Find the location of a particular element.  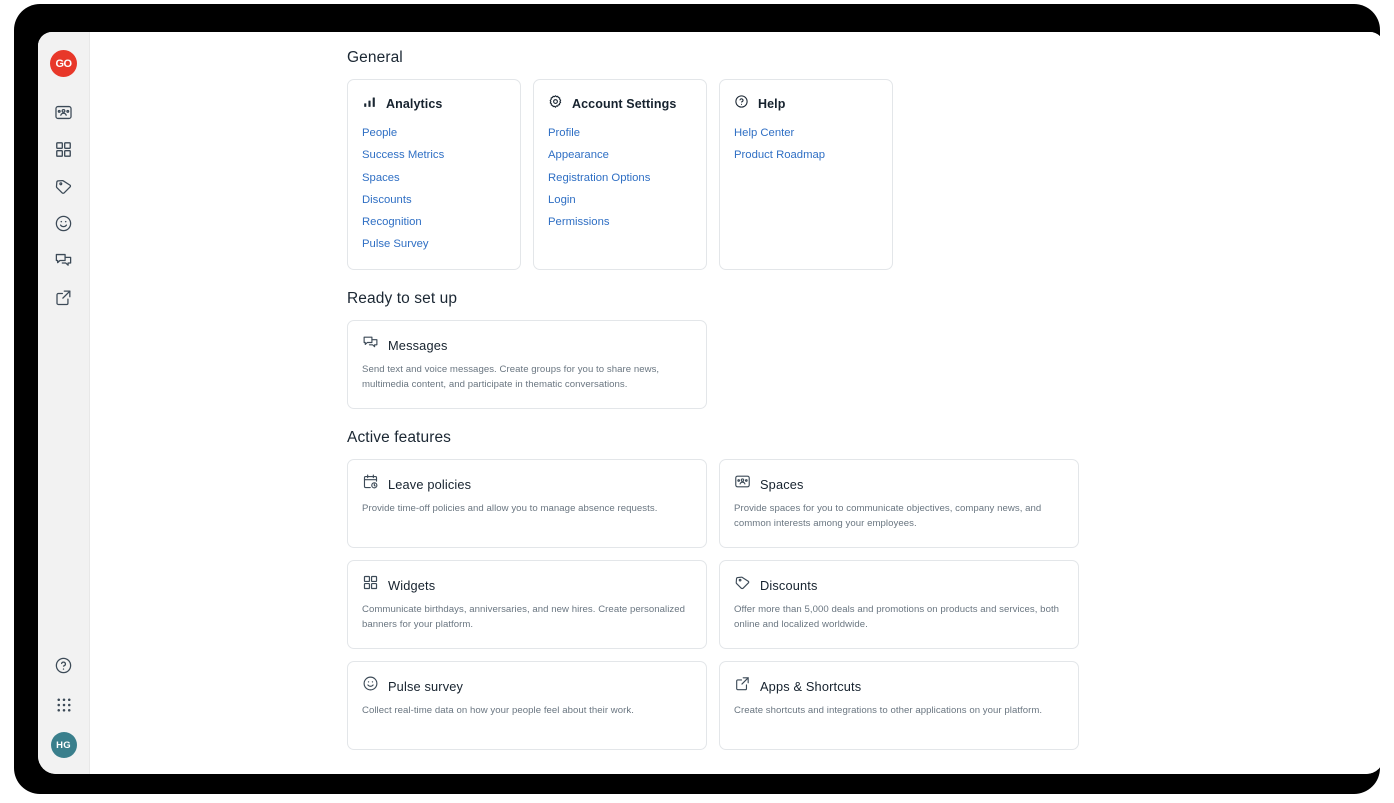

link-pulse-survey: Pulse Survey is located at coordinates (435, 244).